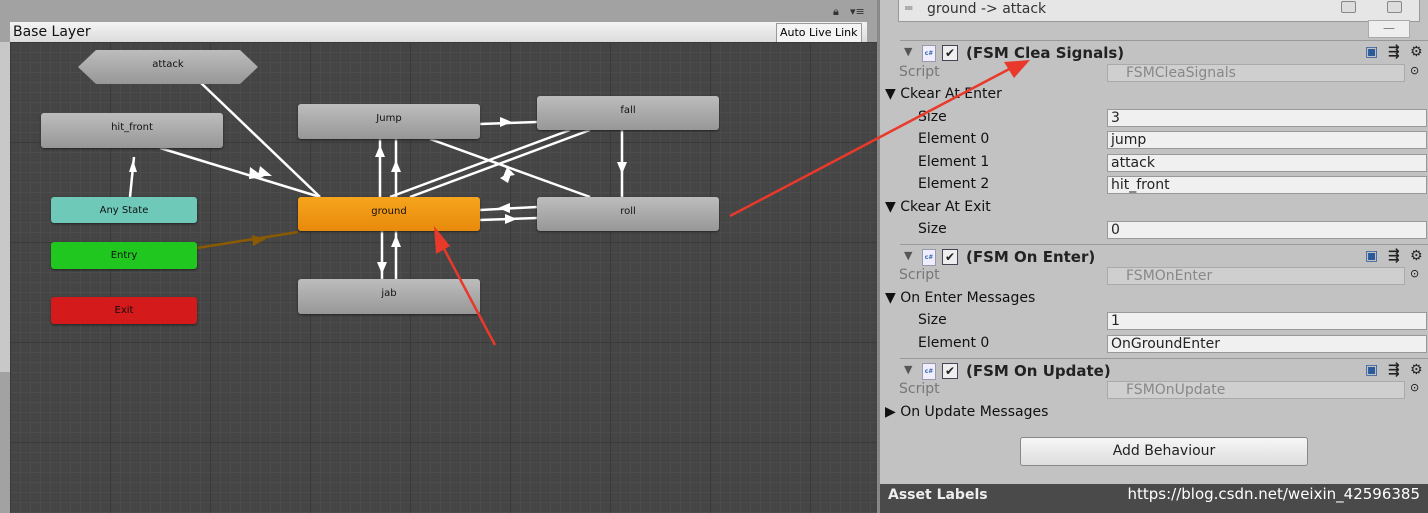 Image resolution: width=1428 pixels, height=513 pixels. What do you see at coordinates (836, 12) in the screenshot?
I see `lock-icon: 🔒︎` at bounding box center [836, 12].